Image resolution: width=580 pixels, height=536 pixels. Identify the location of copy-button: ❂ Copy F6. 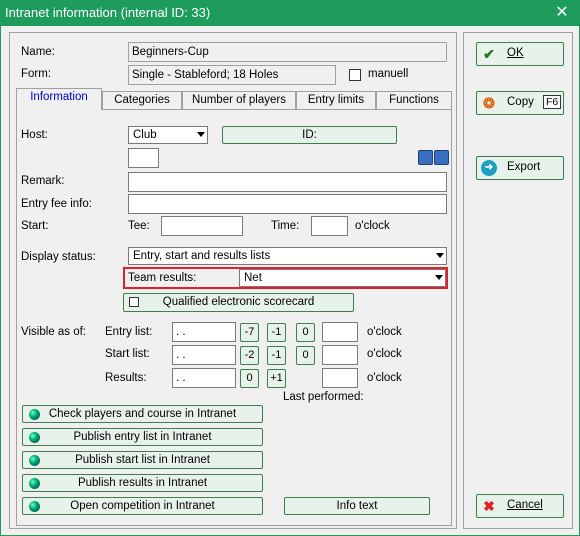
(520, 103).